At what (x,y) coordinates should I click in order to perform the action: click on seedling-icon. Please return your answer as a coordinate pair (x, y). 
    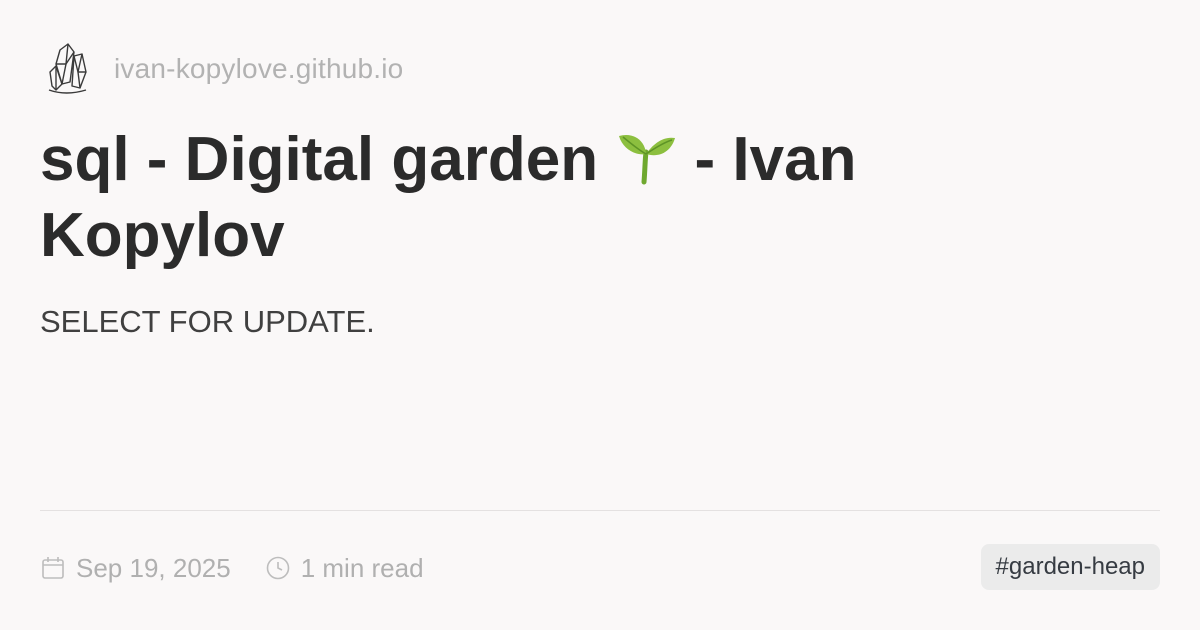
    Looking at the image, I should click on (646, 155).